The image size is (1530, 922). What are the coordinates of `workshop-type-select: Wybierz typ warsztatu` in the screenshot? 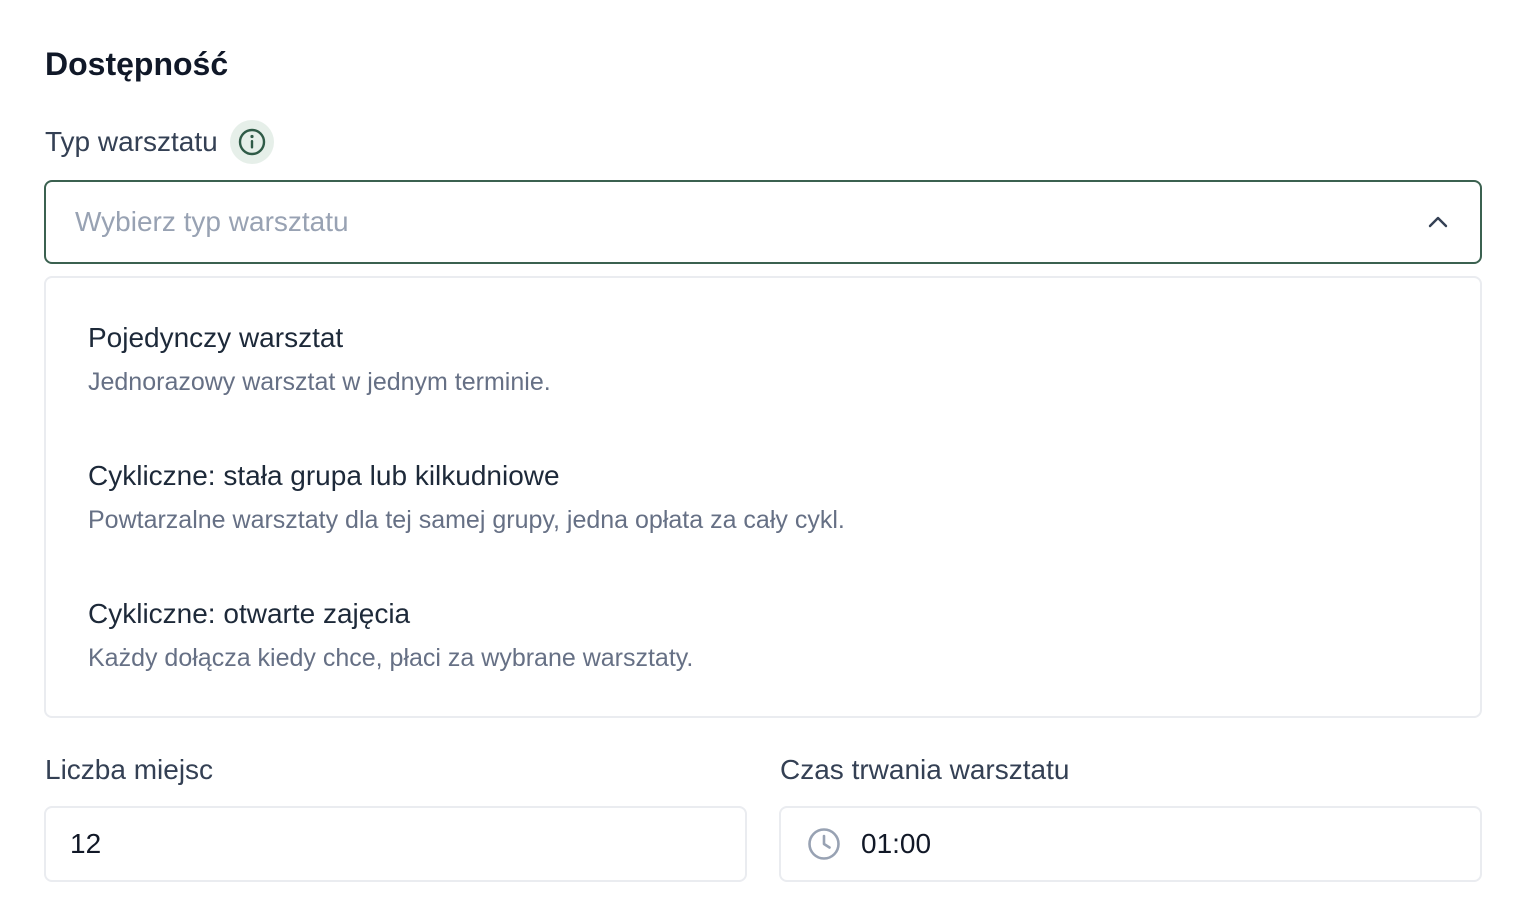 It's located at (763, 222).